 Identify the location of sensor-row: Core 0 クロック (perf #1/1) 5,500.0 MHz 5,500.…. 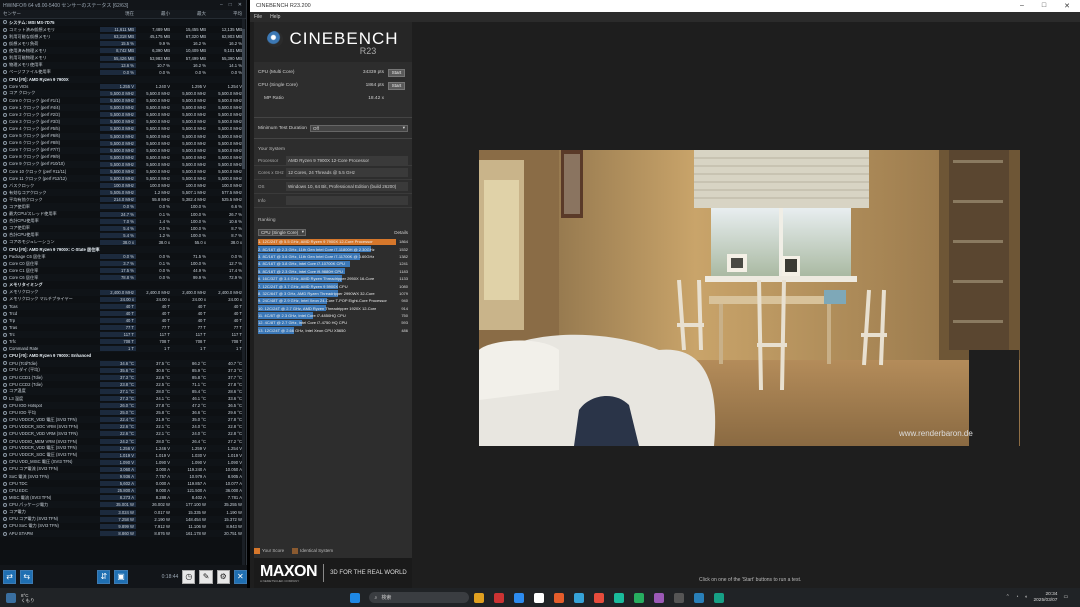
(122, 100).